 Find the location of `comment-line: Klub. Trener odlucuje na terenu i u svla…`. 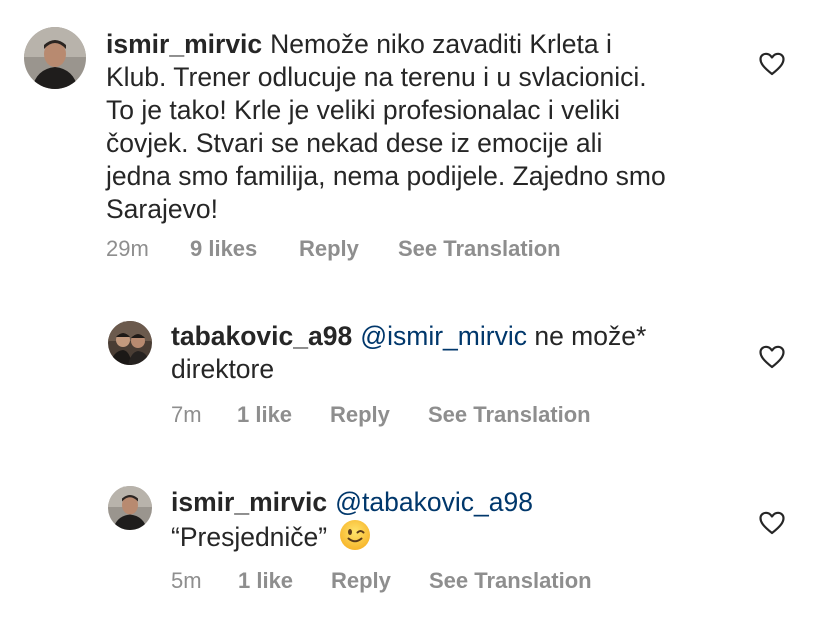

comment-line: Klub. Trener odlucuje na terenu i u svla… is located at coordinates (376, 77).